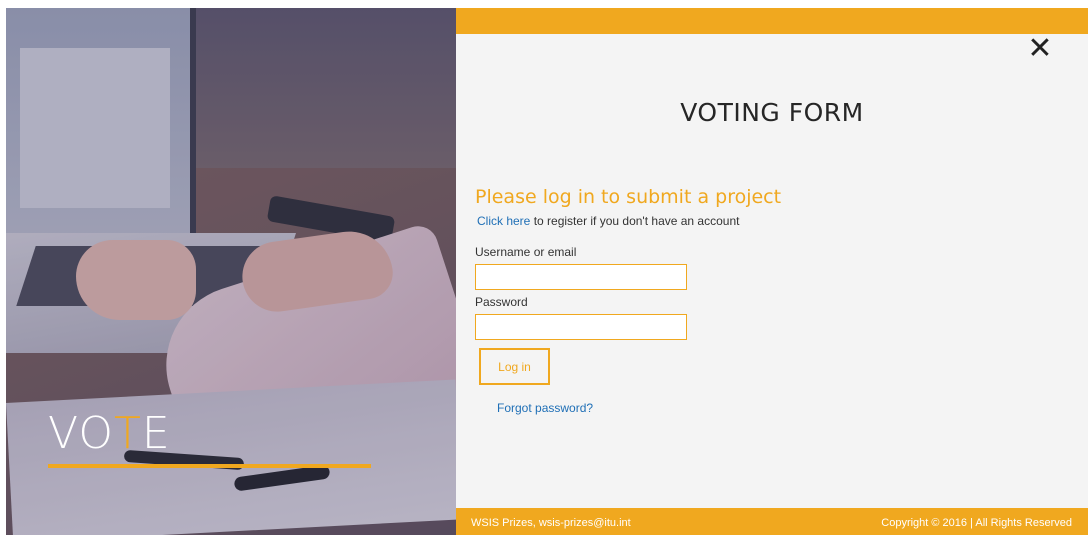 This screenshot has width=1091, height=535. Describe the element at coordinates (545, 408) in the screenshot. I see `forgot-password-link: Forgot password?` at that location.